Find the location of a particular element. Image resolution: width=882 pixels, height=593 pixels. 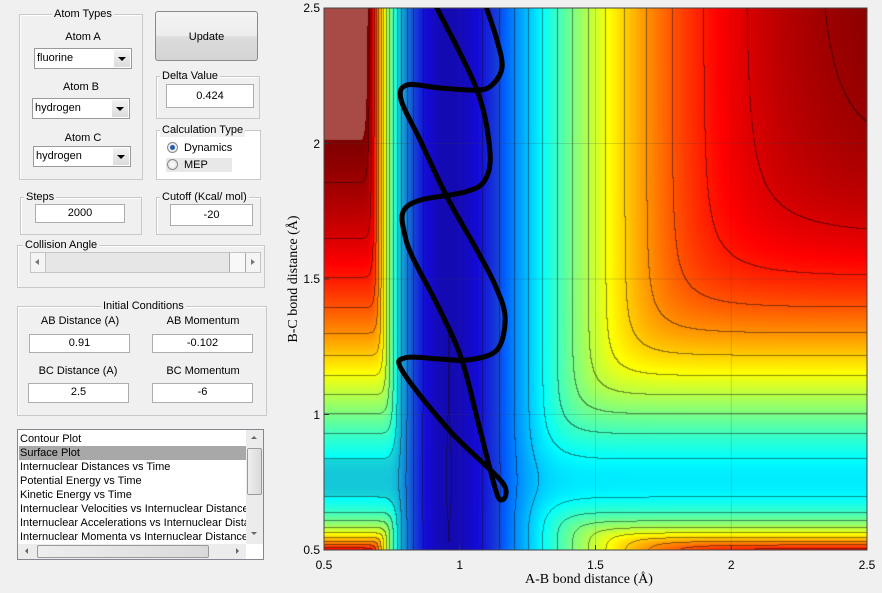

steps-input: 2000 is located at coordinates (80, 213).